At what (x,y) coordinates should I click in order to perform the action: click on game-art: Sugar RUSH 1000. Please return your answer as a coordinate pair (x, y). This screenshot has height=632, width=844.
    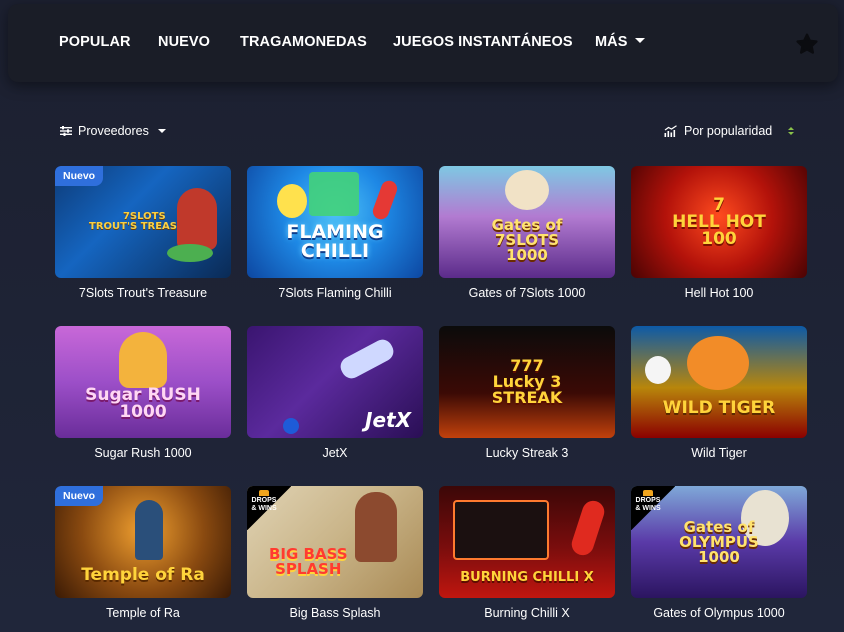
    Looking at the image, I should click on (143, 403).